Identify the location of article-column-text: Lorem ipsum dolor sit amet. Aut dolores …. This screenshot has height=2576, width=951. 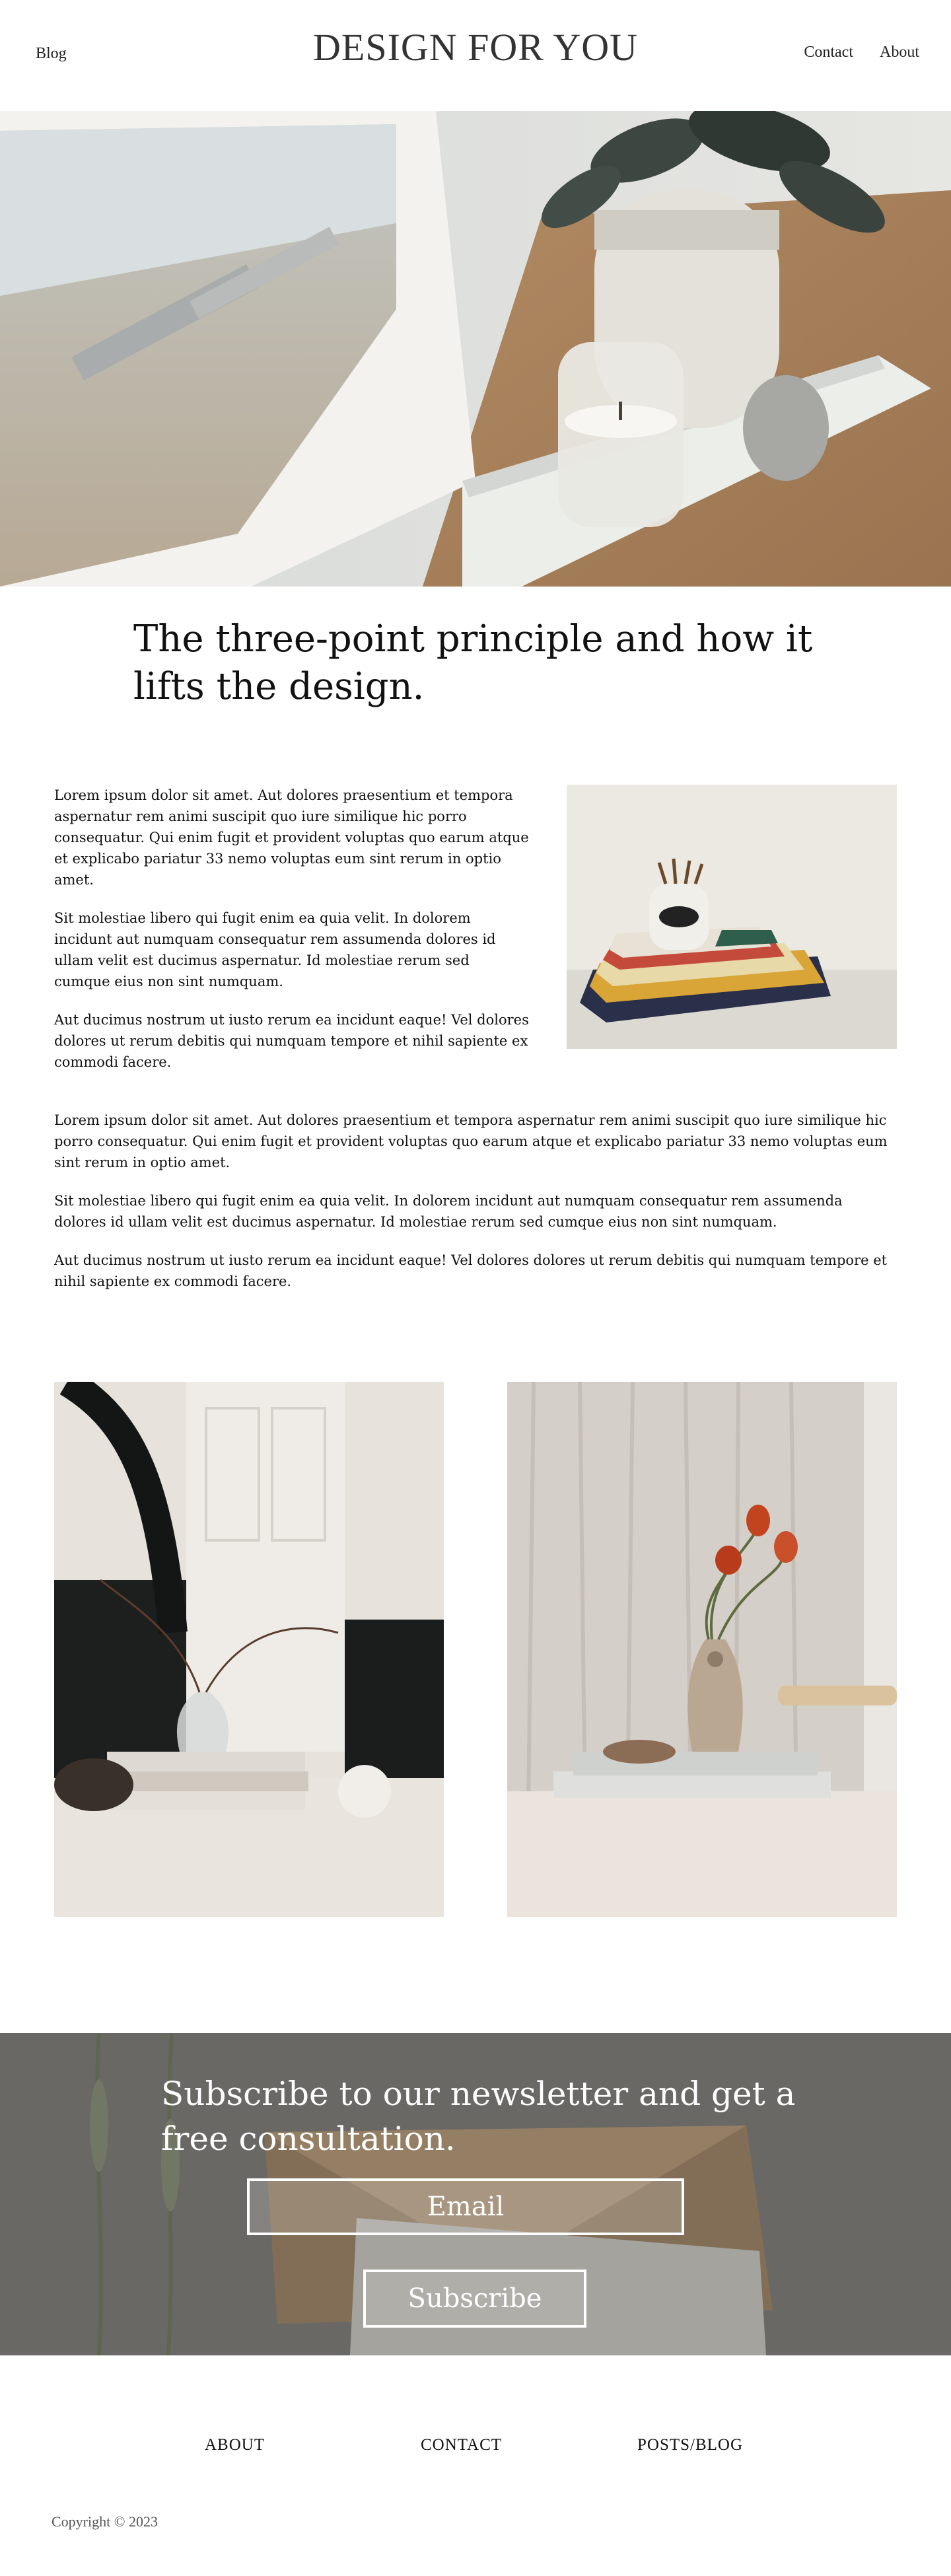
(292, 938).